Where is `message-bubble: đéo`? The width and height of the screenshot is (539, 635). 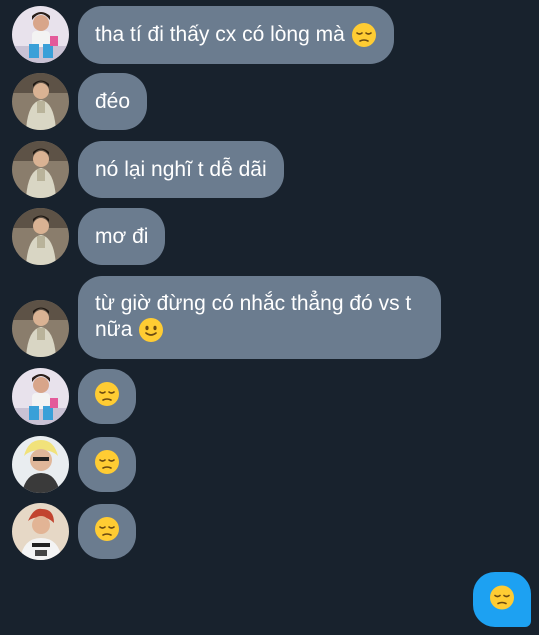
message-bubble: đéo is located at coordinates (113, 101).